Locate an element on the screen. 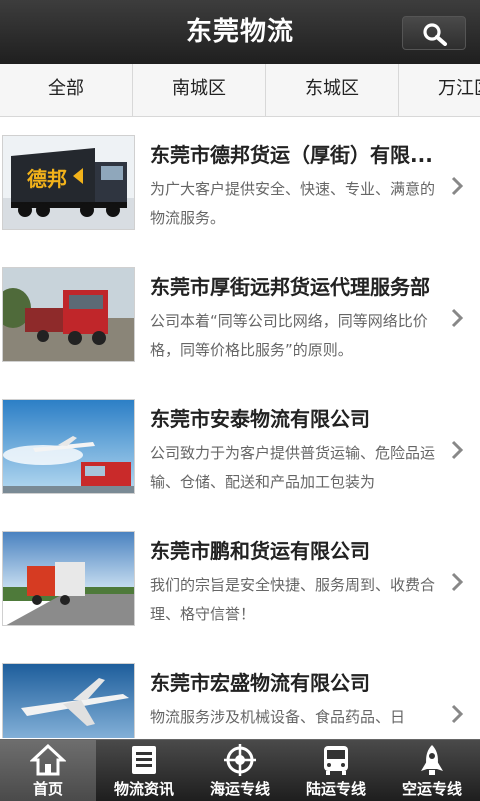  list-item: 东莞市宏盛物流有限公司 物流服务涉及机械设备、食品药品、日 is located at coordinates (240, 691).